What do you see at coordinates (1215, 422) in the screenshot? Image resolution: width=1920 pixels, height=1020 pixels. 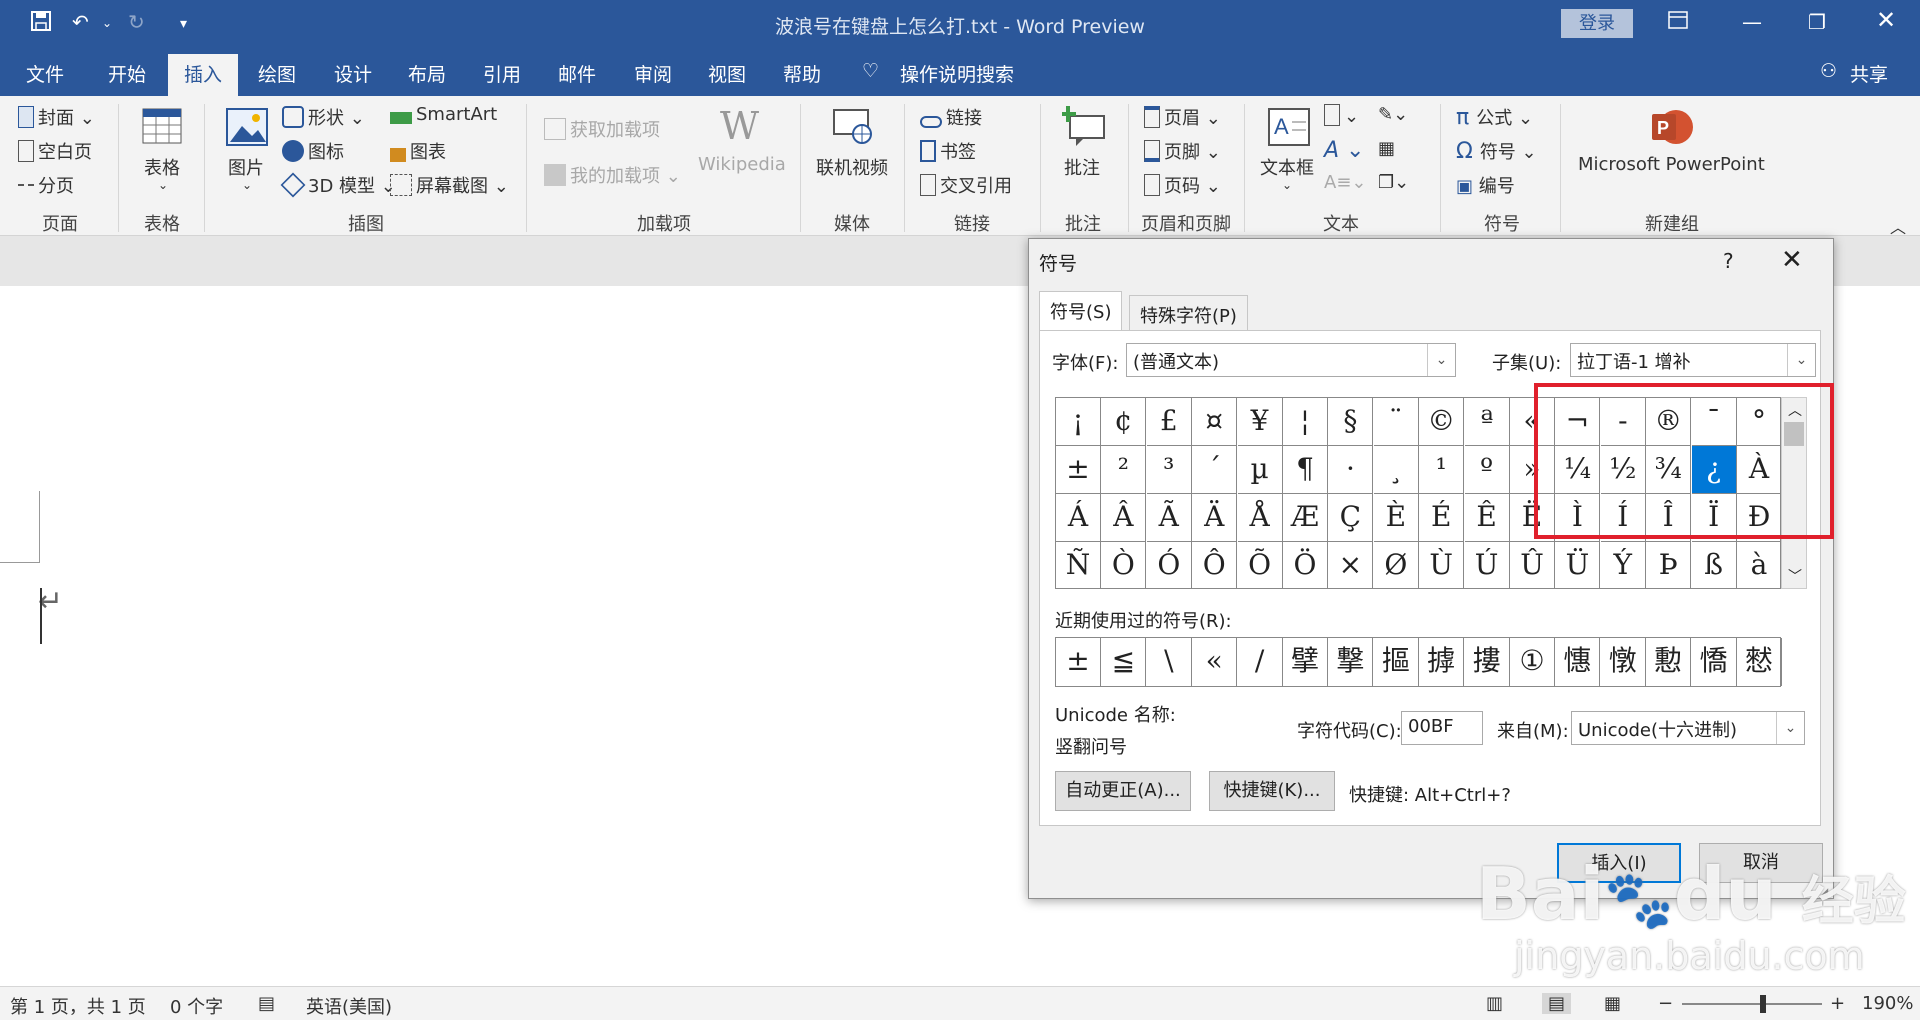 I see `symbol-cell: ¤` at bounding box center [1215, 422].